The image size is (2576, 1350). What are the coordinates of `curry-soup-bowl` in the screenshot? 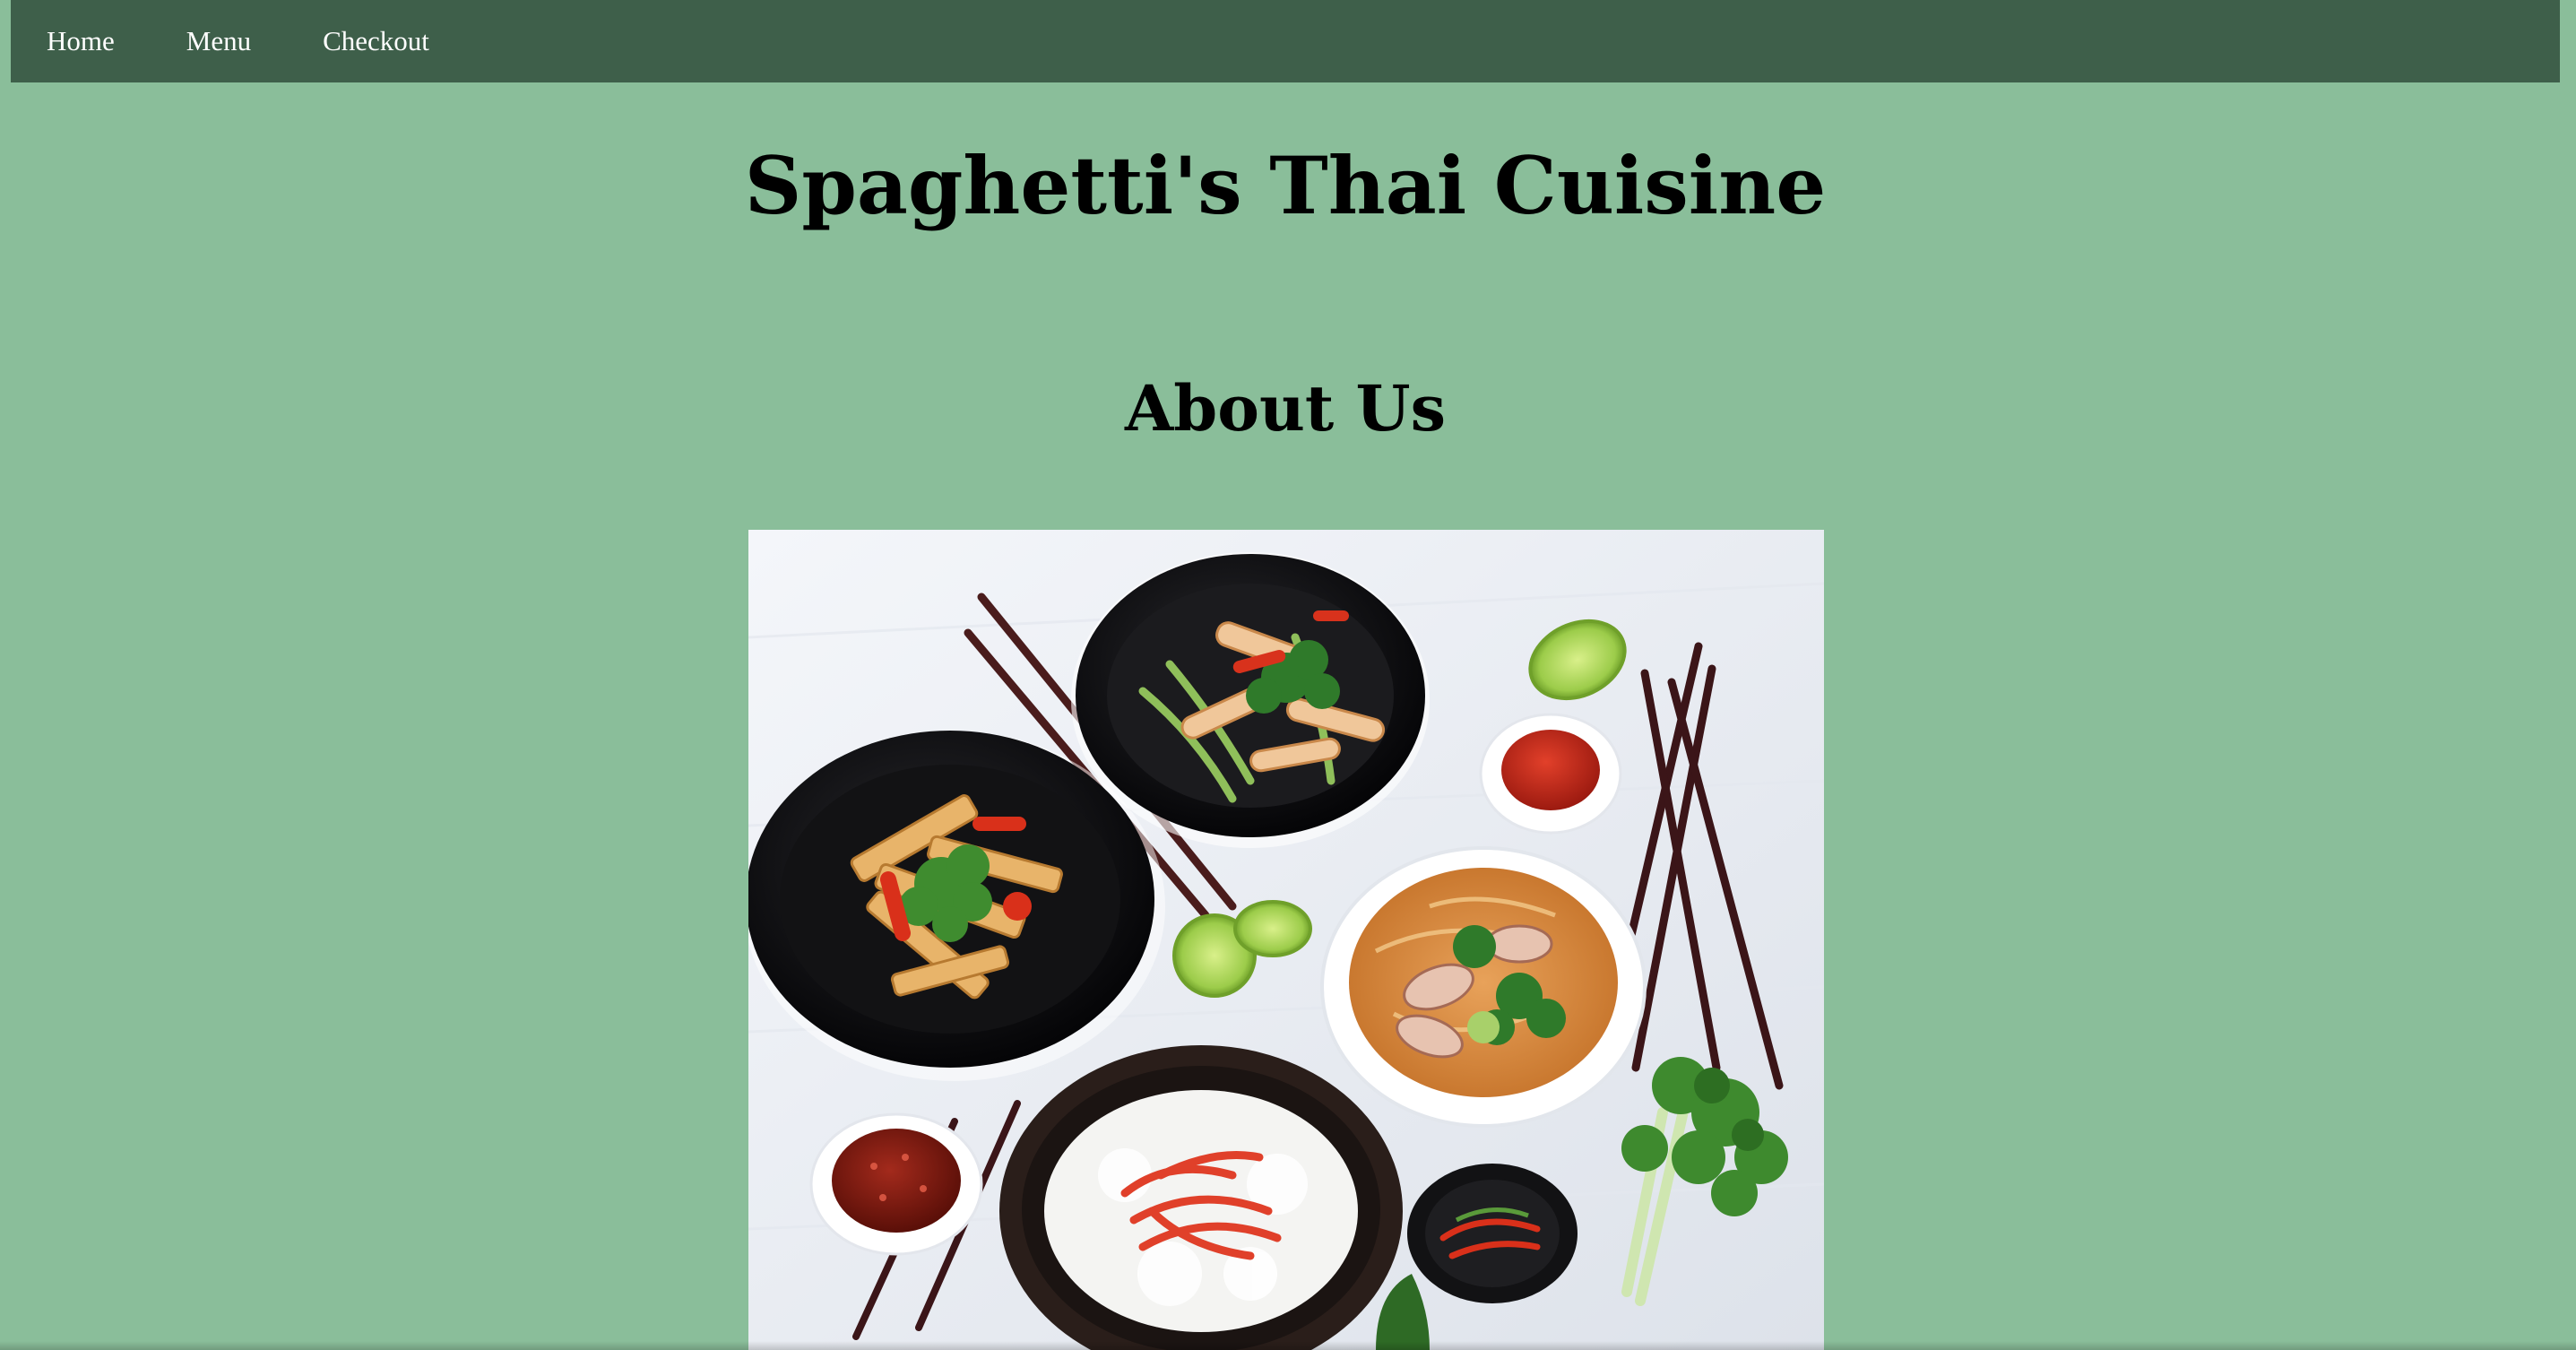 It's located at (1483, 987).